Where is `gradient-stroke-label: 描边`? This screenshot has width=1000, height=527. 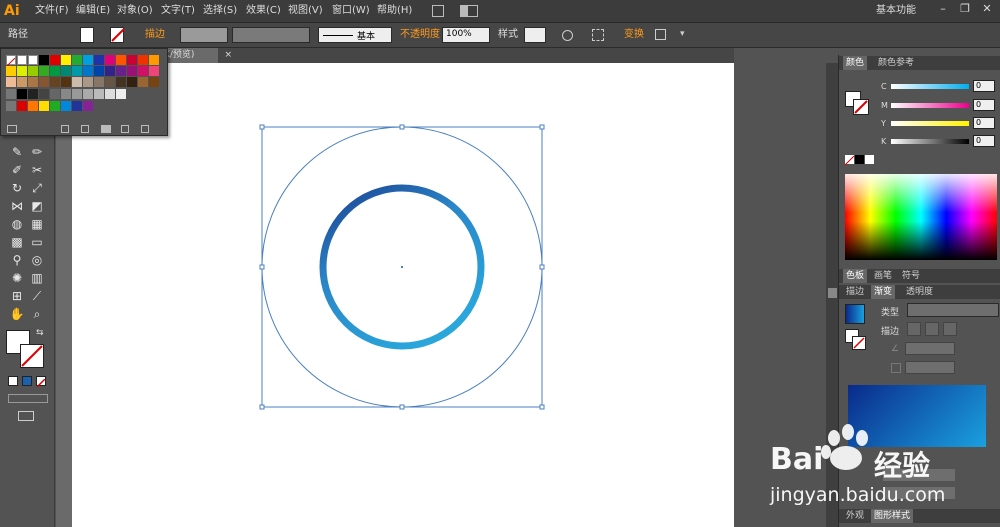
gradient-stroke-label: 描边 is located at coordinates (890, 332).